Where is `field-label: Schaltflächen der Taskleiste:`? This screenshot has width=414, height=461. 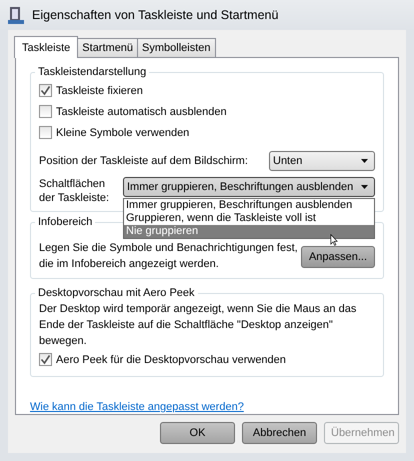
field-label: Schaltflächen der Taskleiste: is located at coordinates (74, 191).